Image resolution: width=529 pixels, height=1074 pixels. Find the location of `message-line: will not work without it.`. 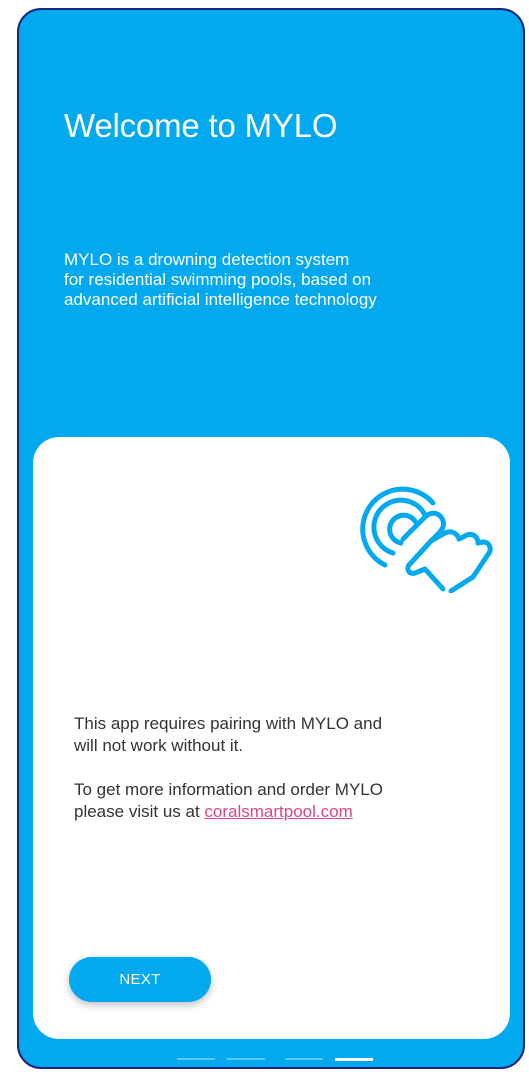

message-line: will not work without it. is located at coordinates (159, 745).